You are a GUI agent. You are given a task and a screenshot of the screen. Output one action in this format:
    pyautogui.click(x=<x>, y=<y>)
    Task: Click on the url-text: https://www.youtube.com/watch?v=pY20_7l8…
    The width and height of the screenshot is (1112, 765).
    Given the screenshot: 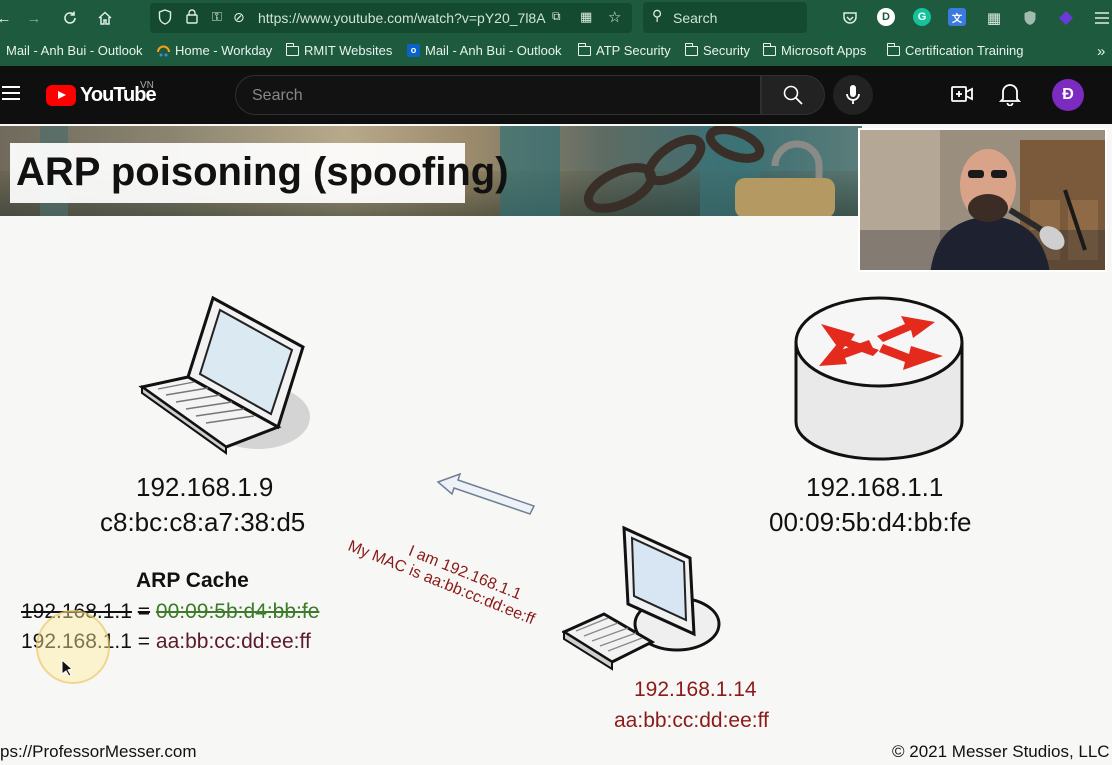 What is the action you would take?
    pyautogui.click(x=402, y=18)
    